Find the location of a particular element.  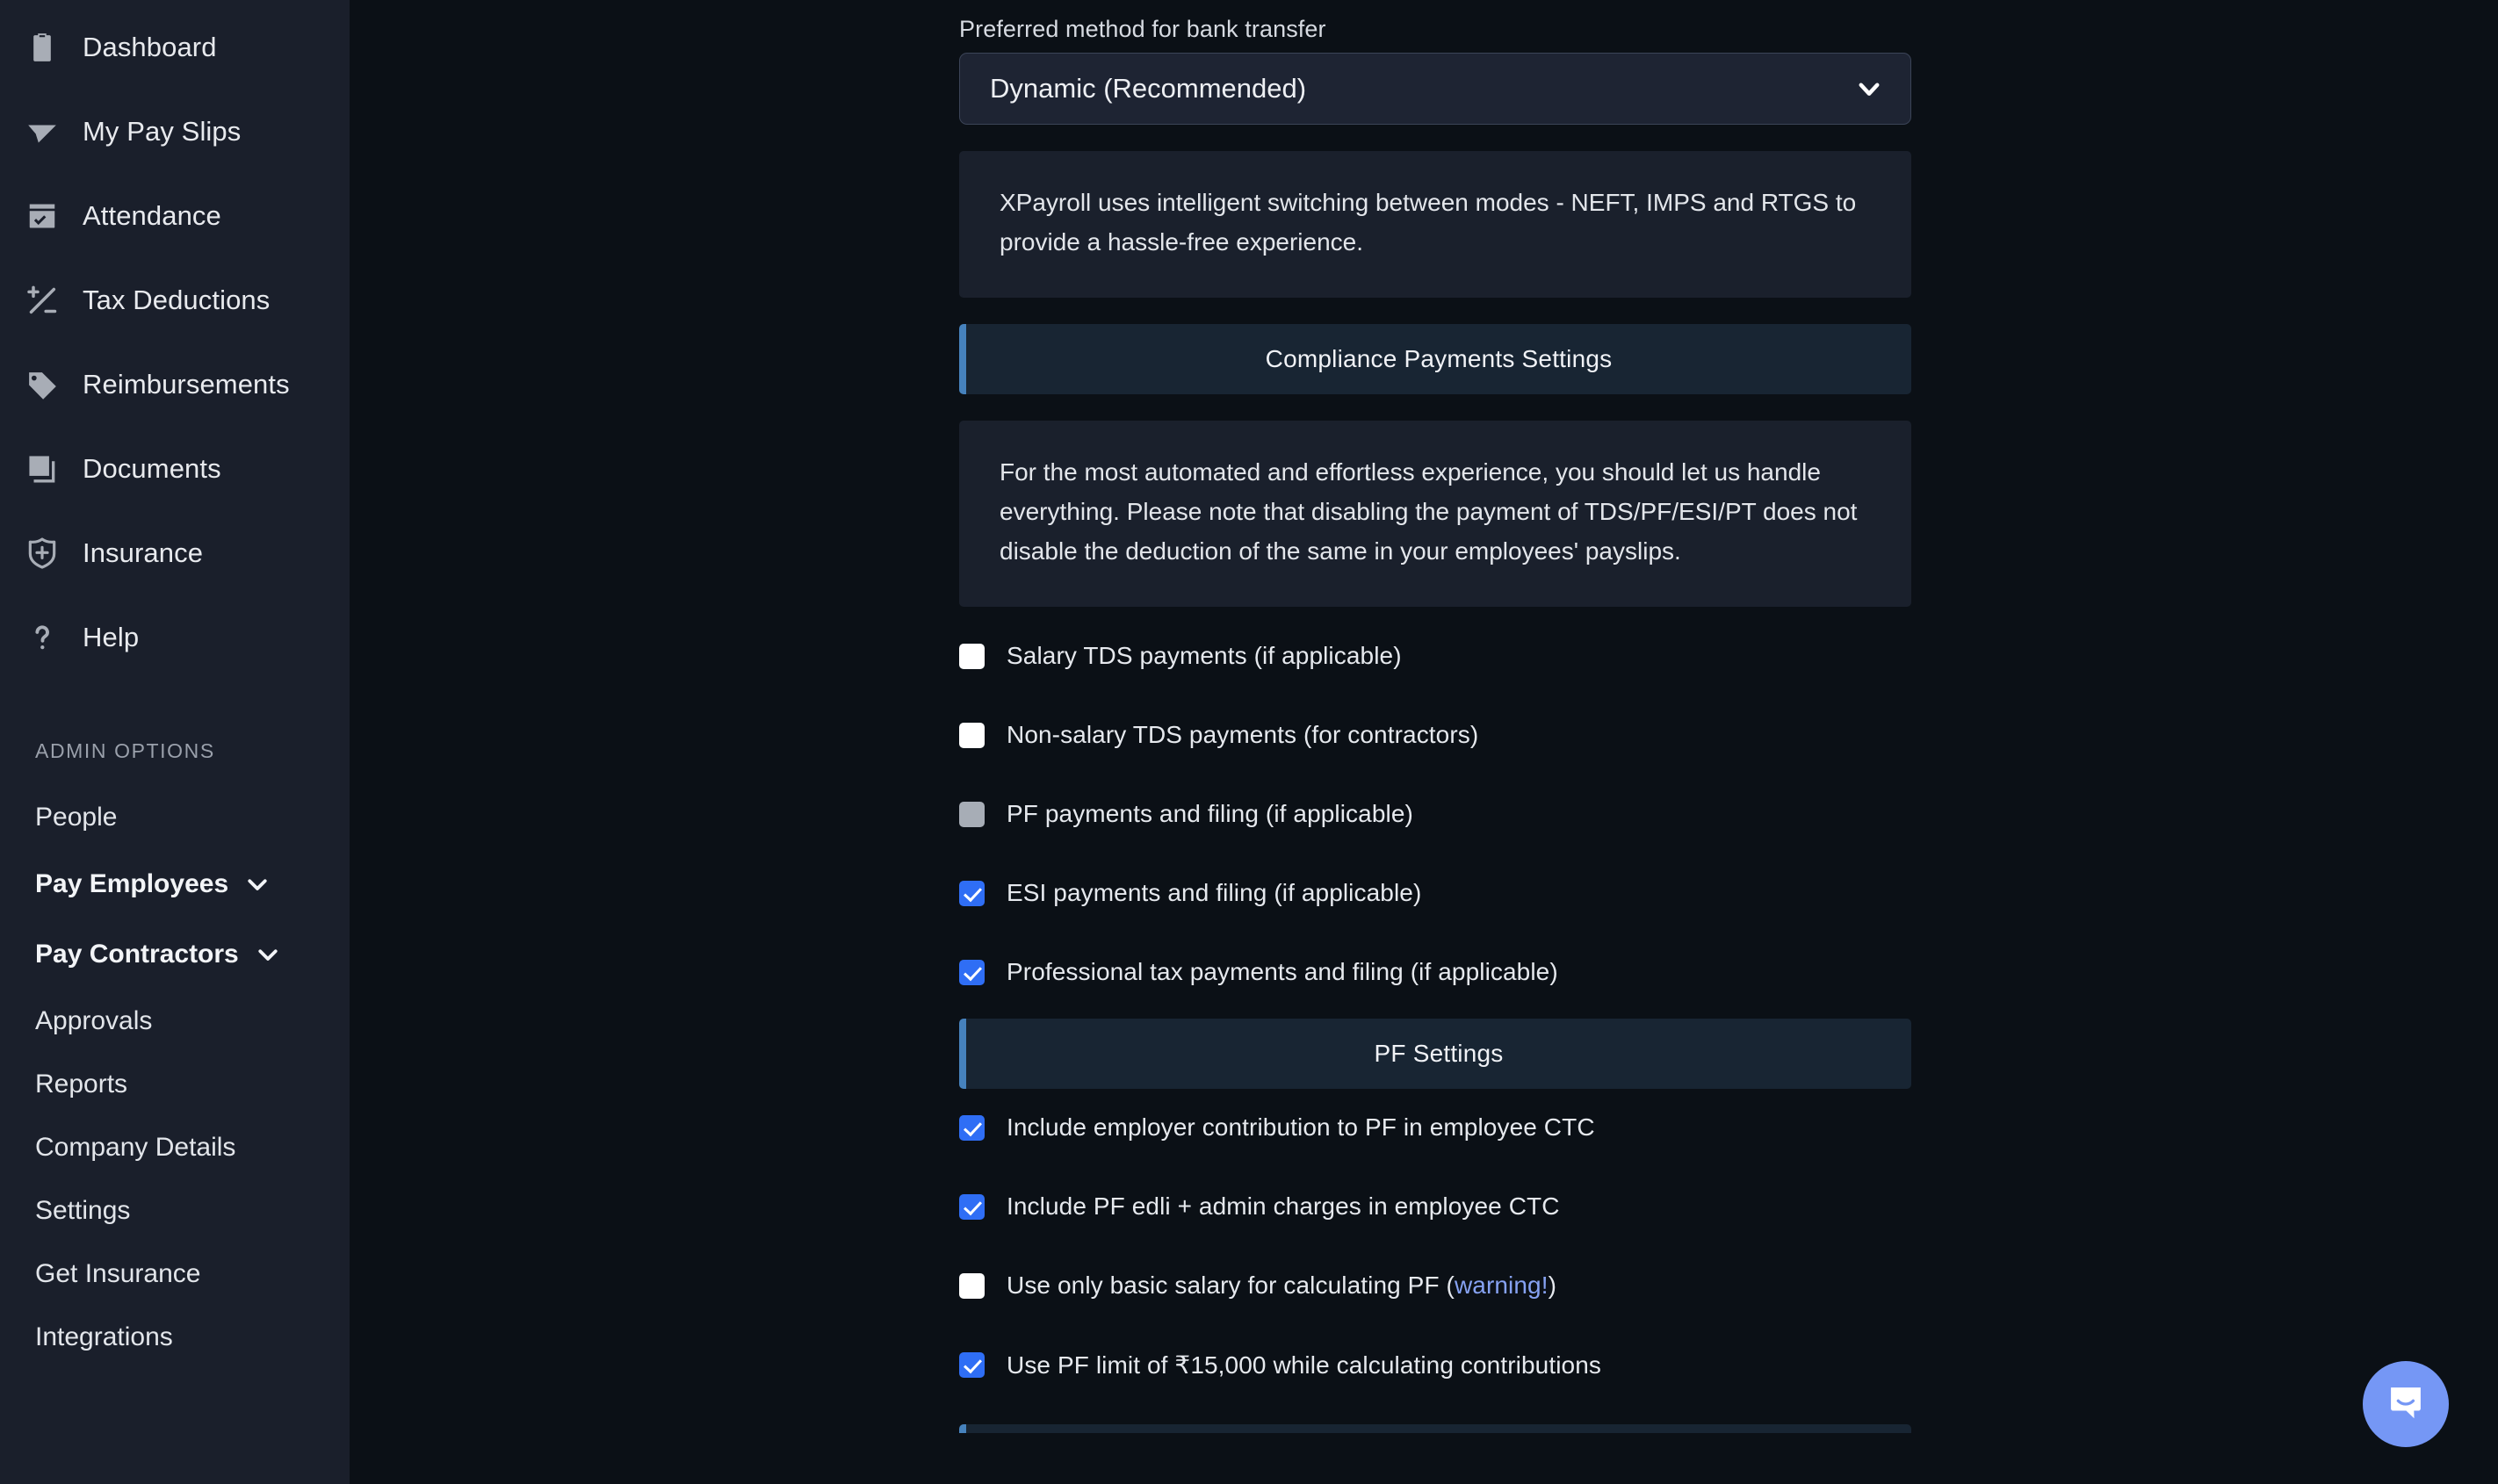

sidebar-item-attendance: Attendance is located at coordinates (175, 216).